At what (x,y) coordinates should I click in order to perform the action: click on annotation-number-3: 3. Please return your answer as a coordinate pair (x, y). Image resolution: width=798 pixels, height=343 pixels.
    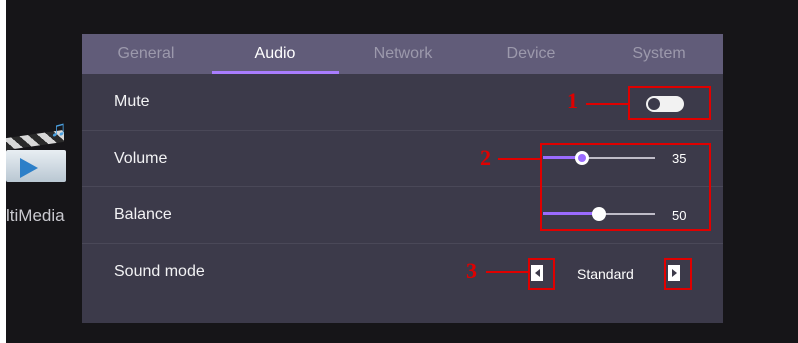
    Looking at the image, I should click on (471, 270).